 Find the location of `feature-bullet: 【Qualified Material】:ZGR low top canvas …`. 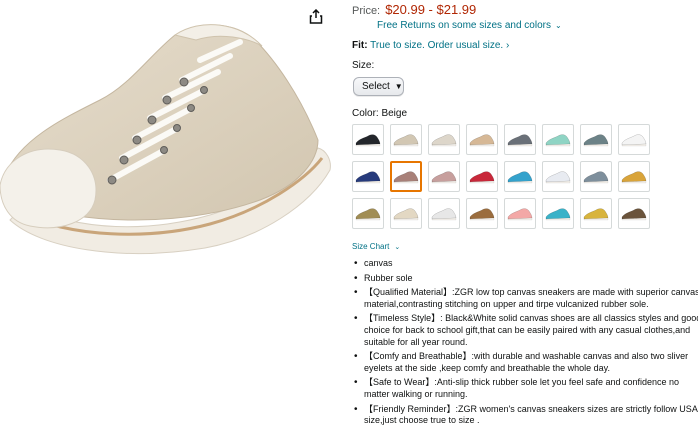

feature-bullet: 【Qualified Material】:ZGR low top canvas … is located at coordinates (526, 298).